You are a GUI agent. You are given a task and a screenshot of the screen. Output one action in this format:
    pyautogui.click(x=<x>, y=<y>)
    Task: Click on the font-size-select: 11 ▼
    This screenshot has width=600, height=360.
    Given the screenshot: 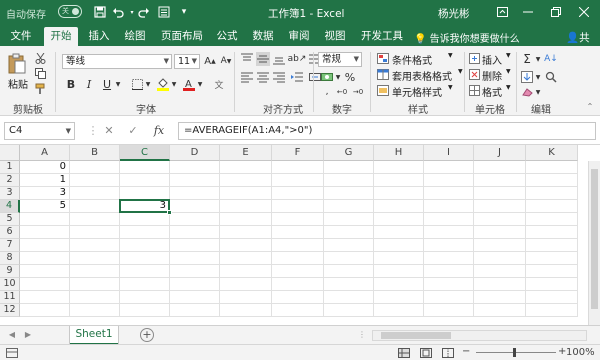 What is the action you would take?
    pyautogui.click(x=187, y=61)
    